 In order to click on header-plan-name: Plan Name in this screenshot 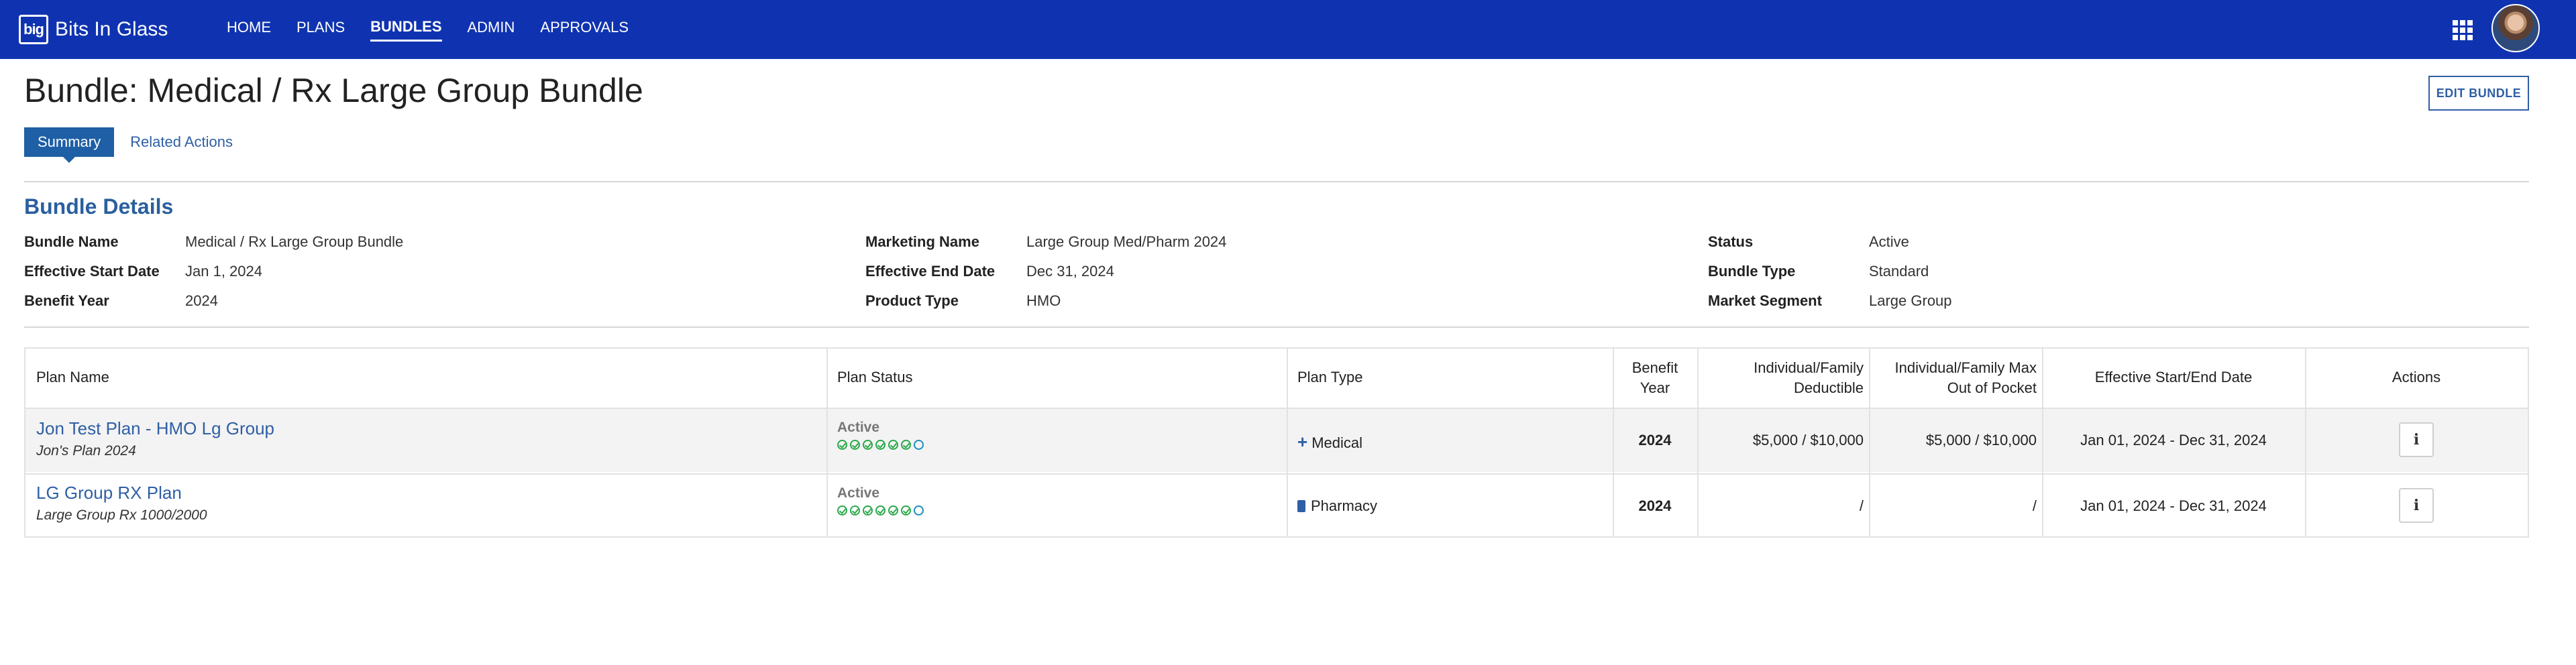, I will do `click(72, 377)`.